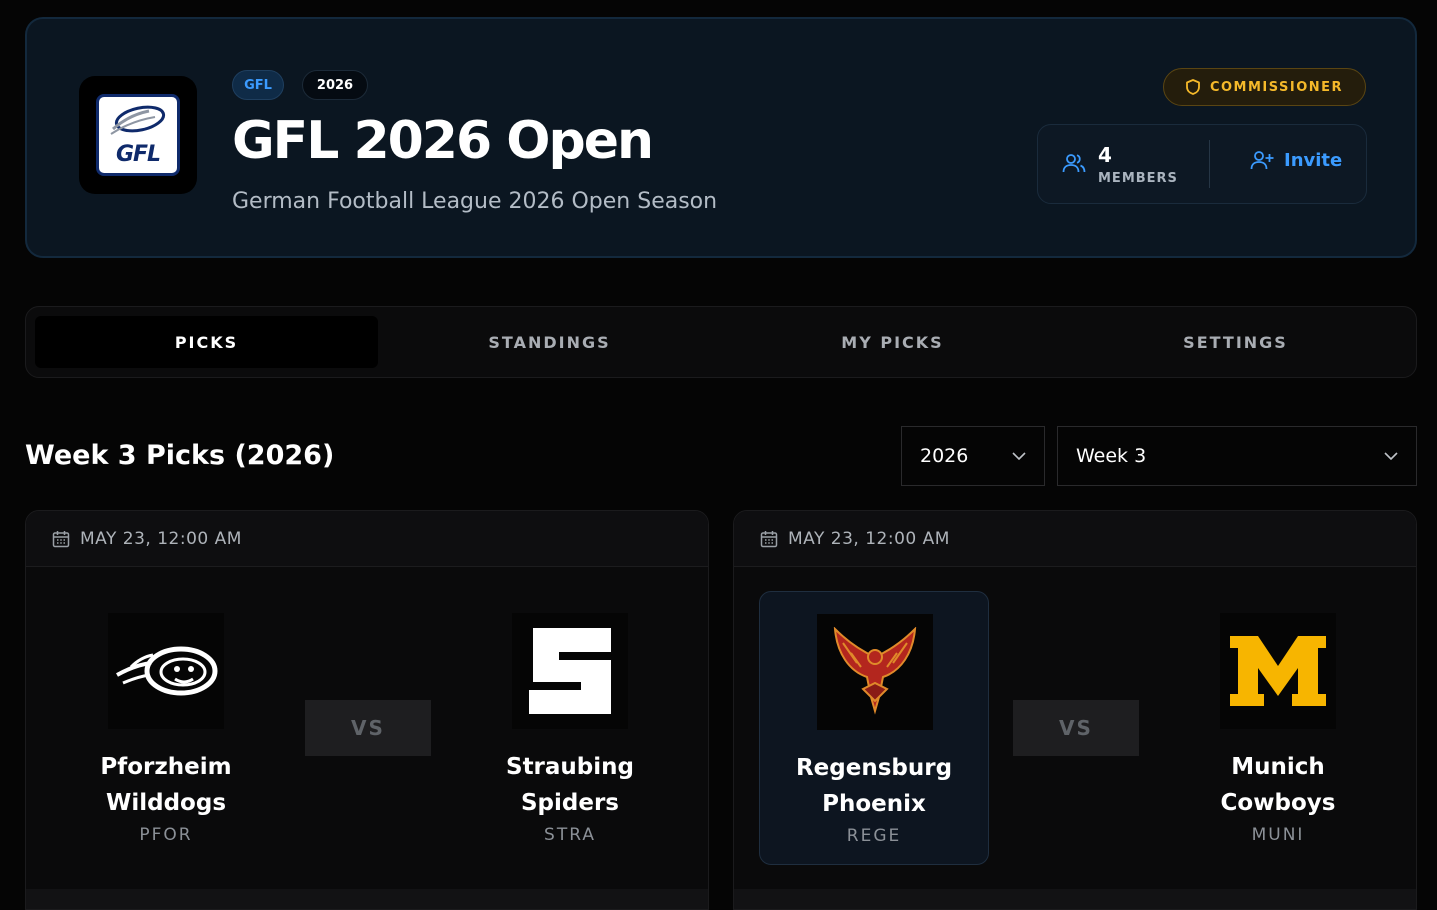 This screenshot has width=1437, height=910. I want to click on team-abbreviation: MUNI, so click(1278, 835).